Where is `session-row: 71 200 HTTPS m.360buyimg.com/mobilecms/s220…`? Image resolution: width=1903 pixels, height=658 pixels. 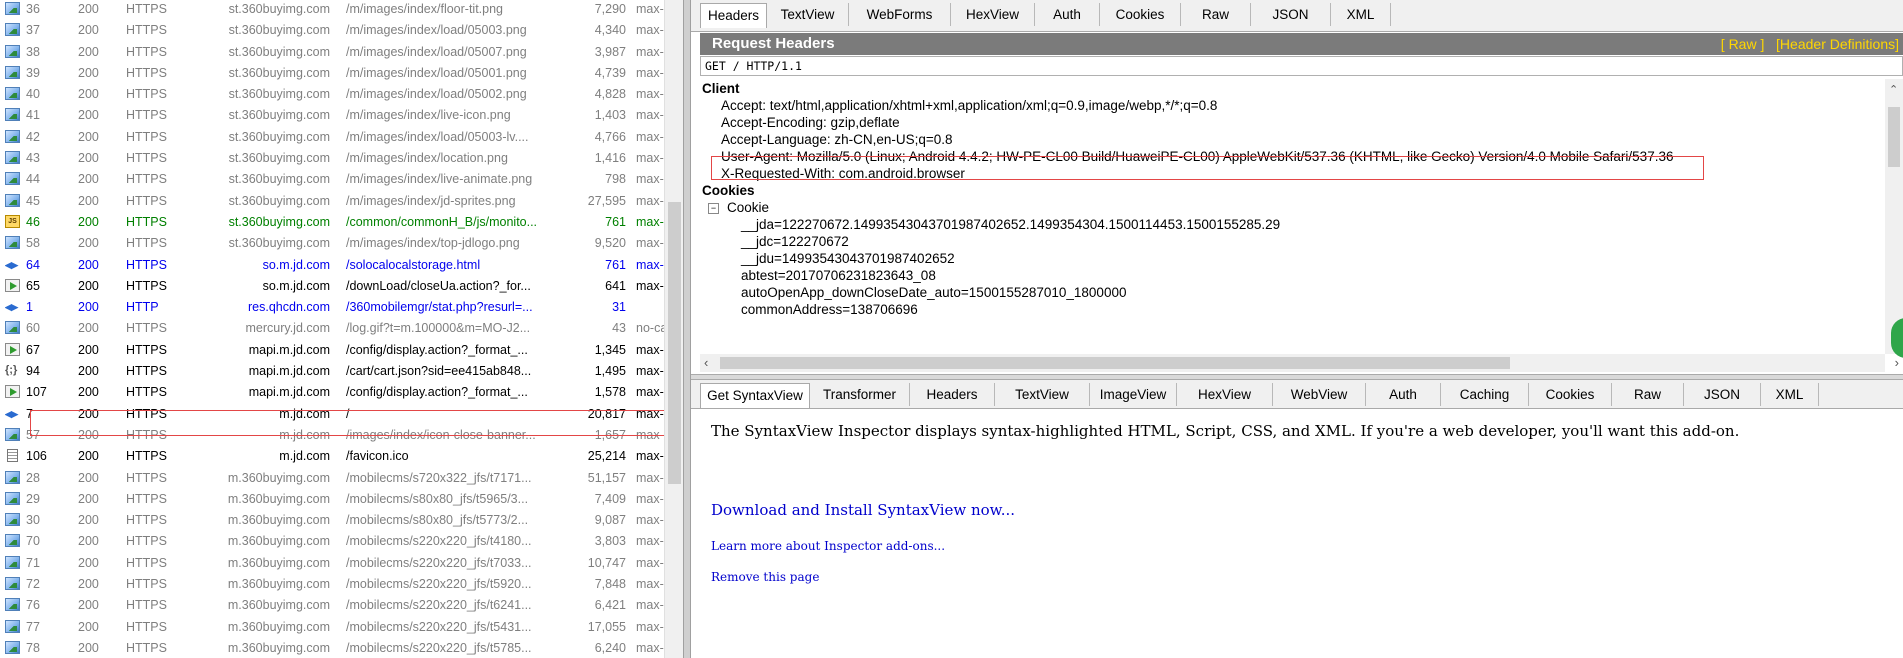
session-row: 71 200 HTTPS m.360buyimg.com/mobilecms/s220… is located at coordinates (332, 563).